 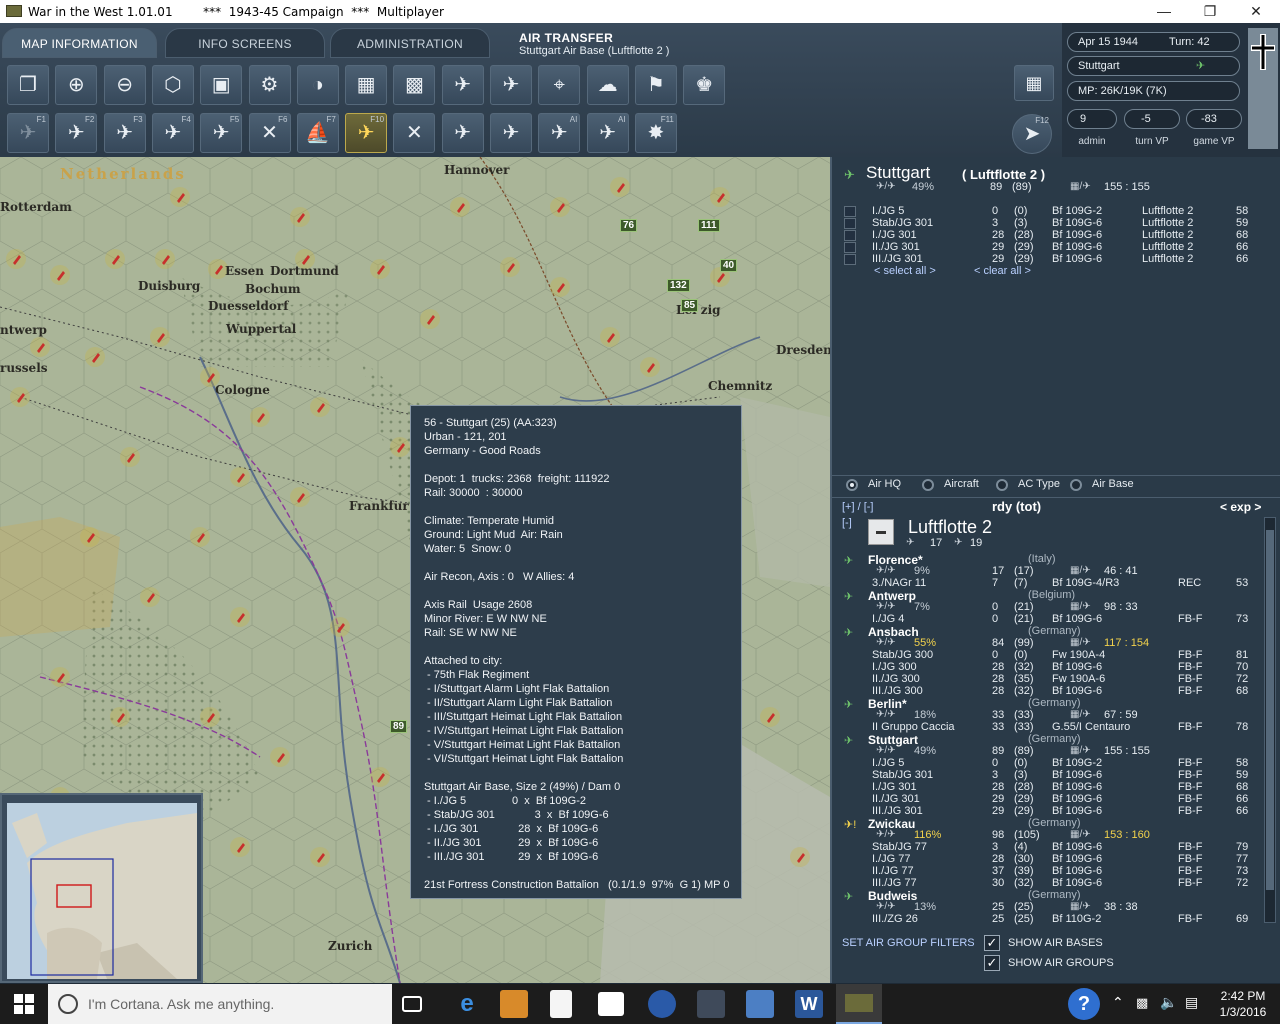 What do you see at coordinates (1164, 11) in the screenshot?
I see `minimize-button: —` at bounding box center [1164, 11].